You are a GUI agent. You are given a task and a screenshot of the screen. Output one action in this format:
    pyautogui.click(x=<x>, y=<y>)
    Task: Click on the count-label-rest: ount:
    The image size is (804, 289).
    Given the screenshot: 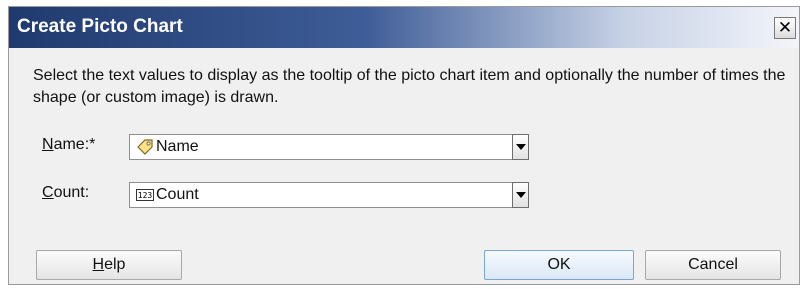 What is the action you would take?
    pyautogui.click(x=71, y=192)
    